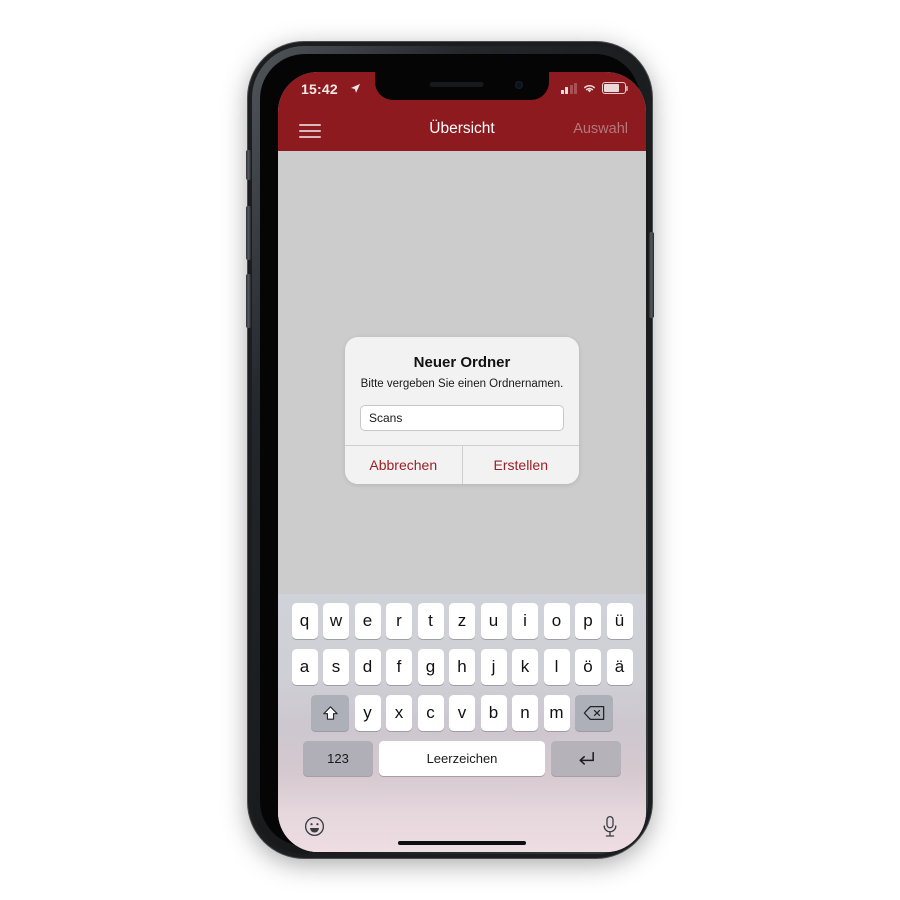 This screenshot has width=900, height=900. I want to click on earpiece-speaker, so click(456, 84).